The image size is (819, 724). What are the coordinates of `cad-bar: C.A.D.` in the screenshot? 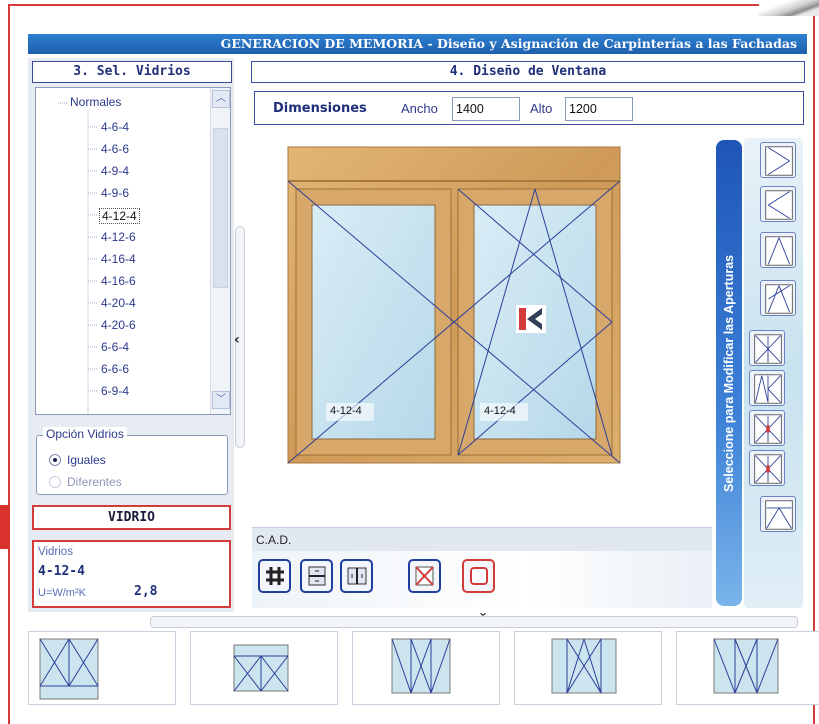 It's located at (482, 539).